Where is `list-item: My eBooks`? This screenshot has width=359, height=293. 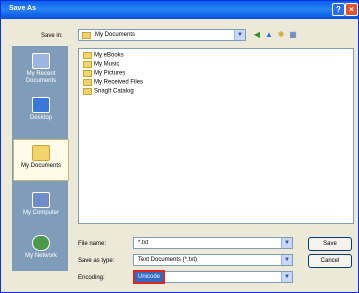 list-item: My eBooks is located at coordinates (103, 56).